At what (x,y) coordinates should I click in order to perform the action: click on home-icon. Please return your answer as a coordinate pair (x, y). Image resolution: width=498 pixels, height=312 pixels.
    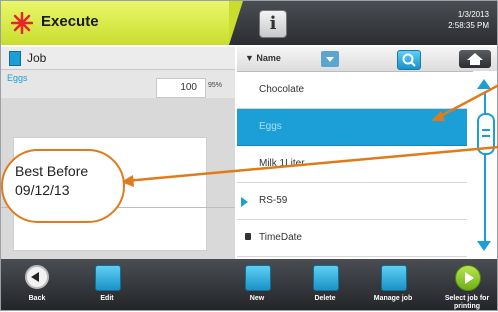
    Looking at the image, I should click on (475, 59).